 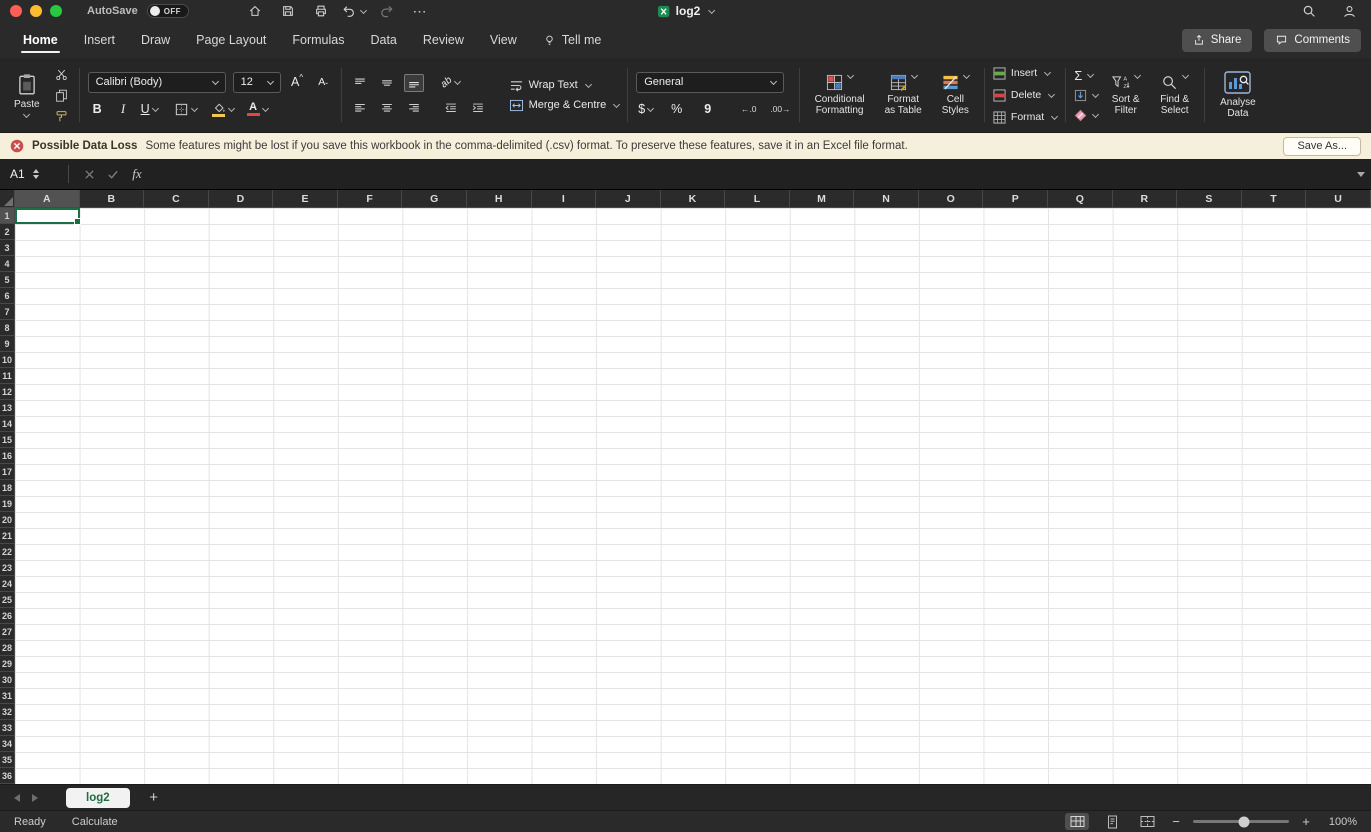 I want to click on row-header-23: 23, so click(x=7, y=568).